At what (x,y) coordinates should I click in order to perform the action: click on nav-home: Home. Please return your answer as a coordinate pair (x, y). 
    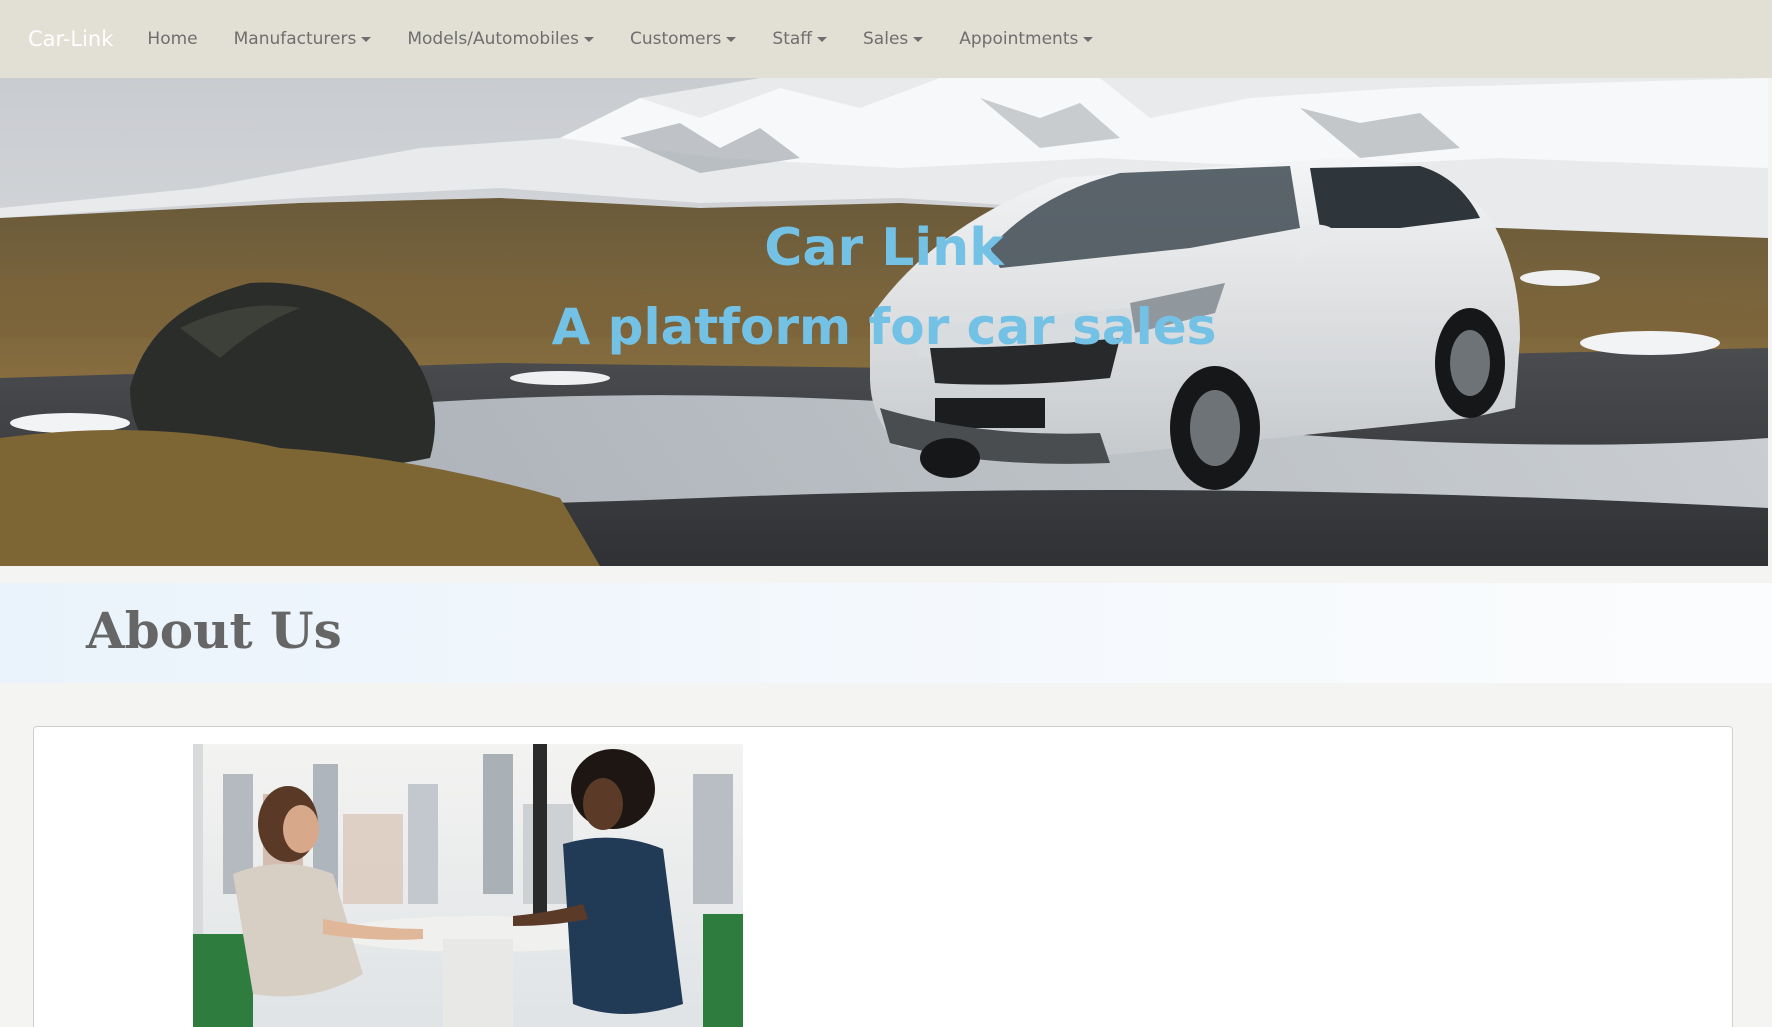
    Looking at the image, I should click on (172, 39).